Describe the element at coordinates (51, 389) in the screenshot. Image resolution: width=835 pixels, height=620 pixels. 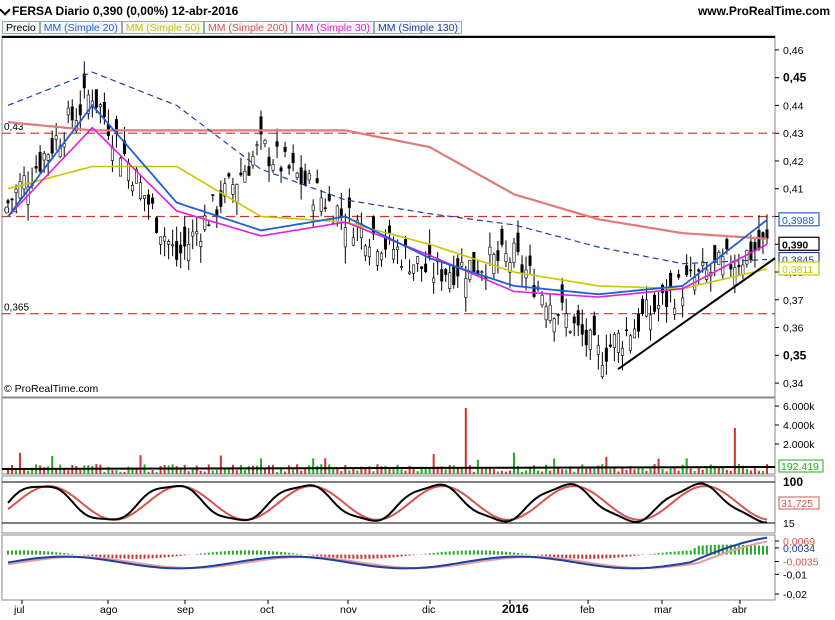
I see `copyright-text: © ProRealTime.com` at that location.